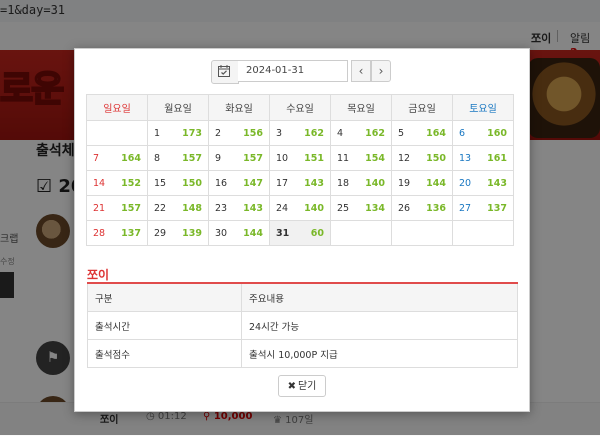  Describe the element at coordinates (117, 158) in the screenshot. I see `calendar-day-cell: 7 164` at that location.